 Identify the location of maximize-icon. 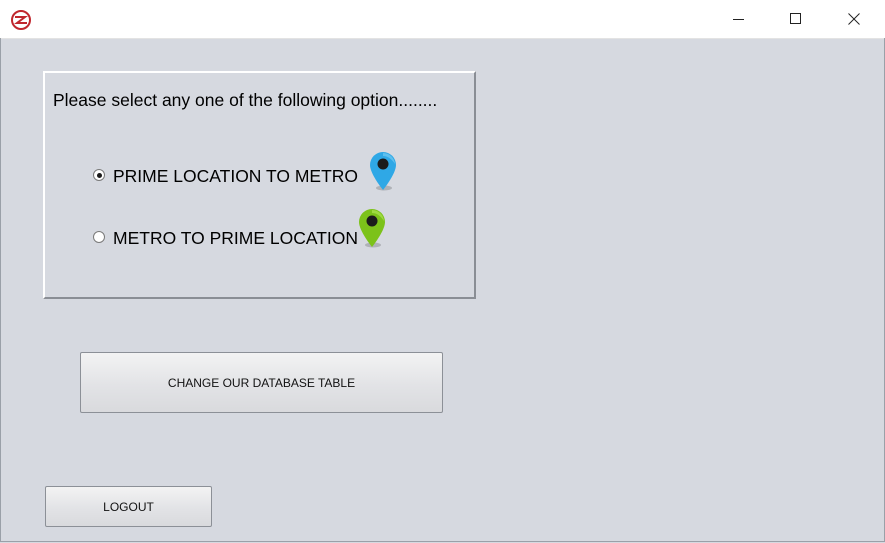
(795, 18).